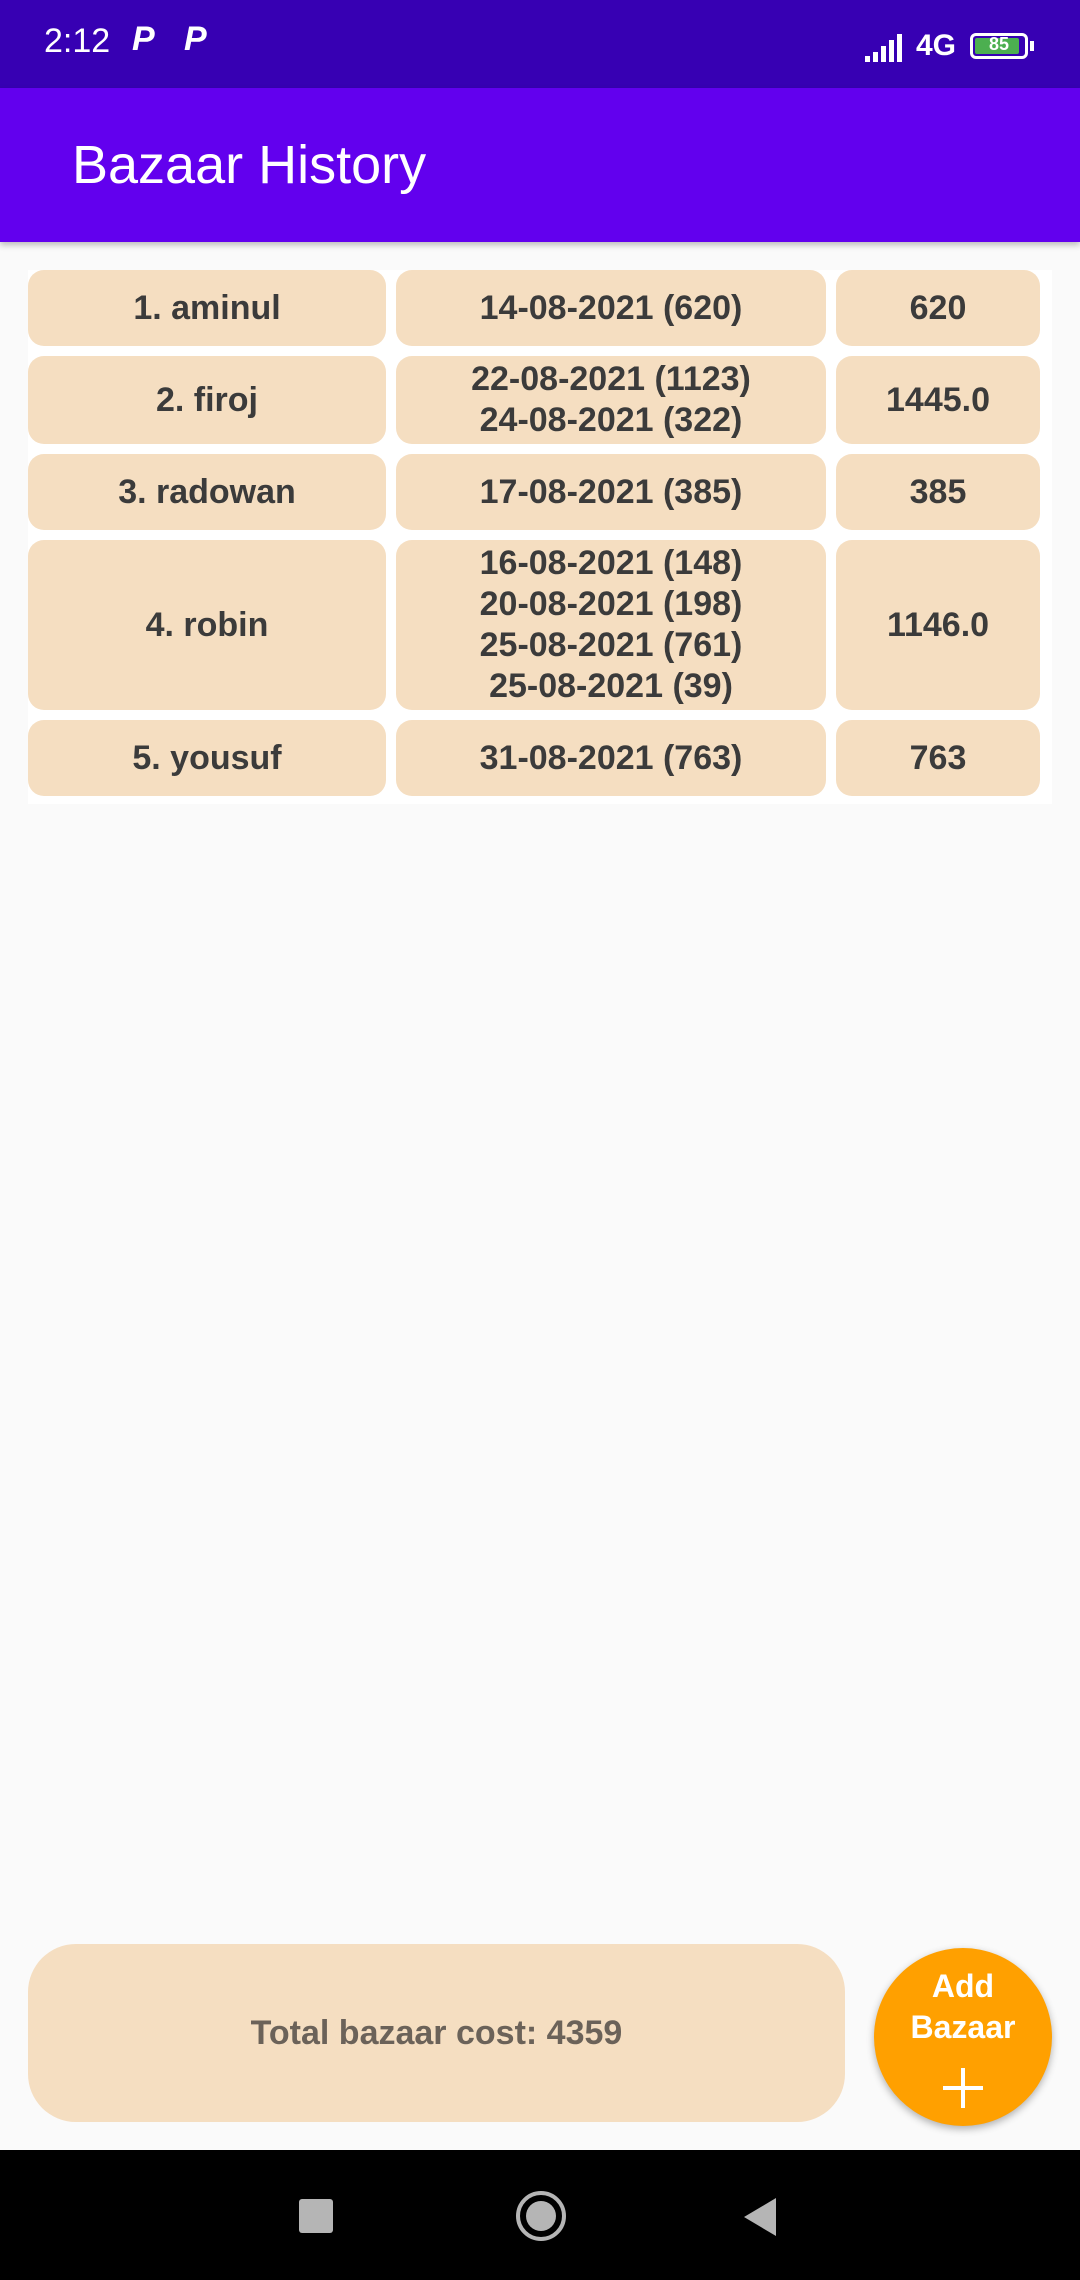 This screenshot has height=2280, width=1080. Describe the element at coordinates (611, 645) in the screenshot. I see `bazaar-date-entry: 25-08-2021 (761)` at that location.